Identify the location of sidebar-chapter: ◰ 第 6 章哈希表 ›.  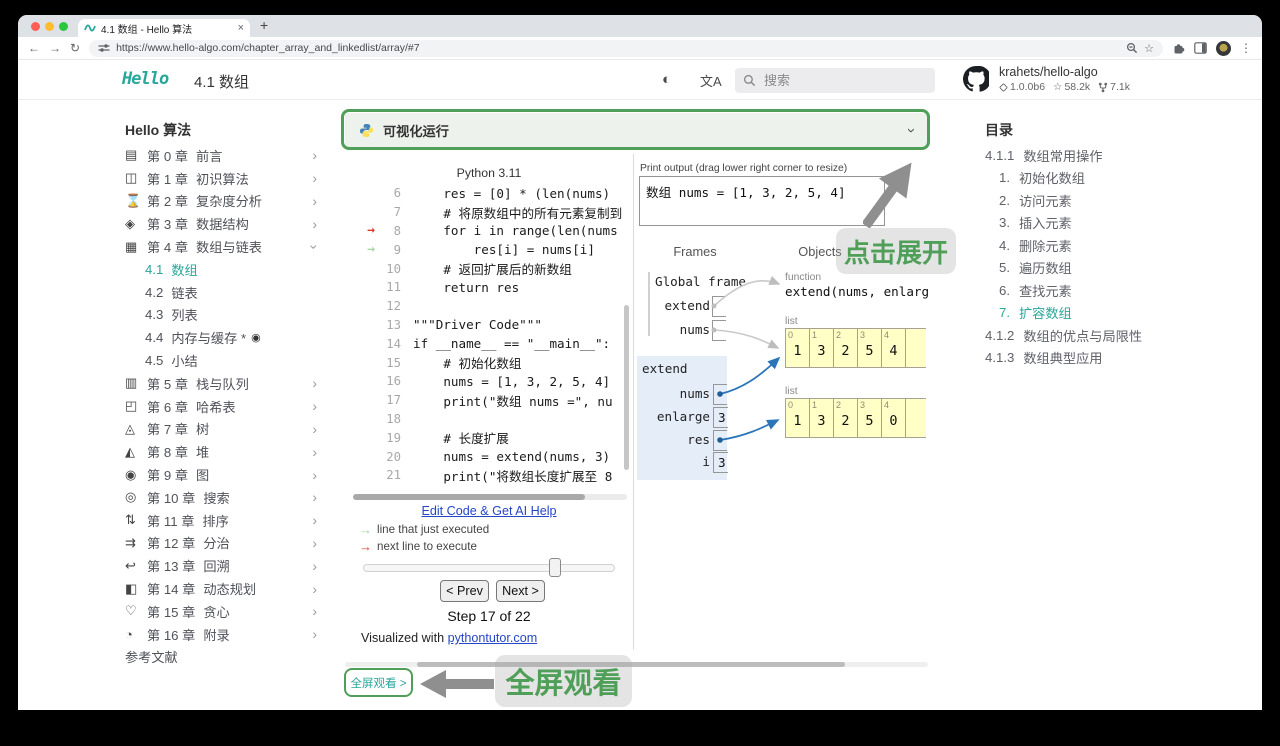
(225, 406).